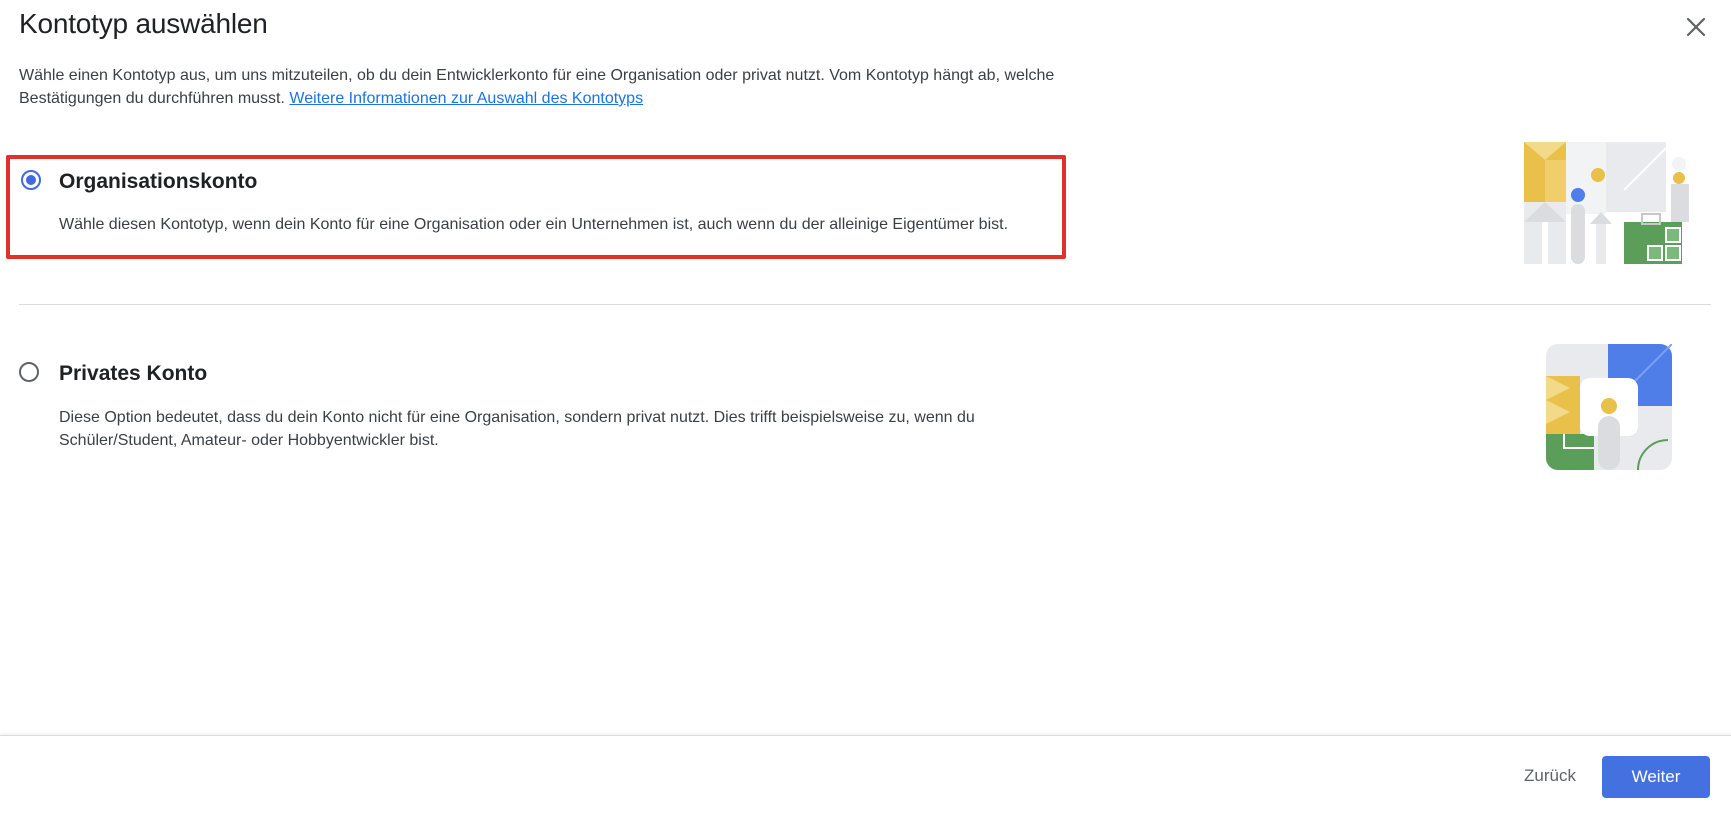 The height and width of the screenshot is (813, 1731). I want to click on radio-private, so click(29, 372).